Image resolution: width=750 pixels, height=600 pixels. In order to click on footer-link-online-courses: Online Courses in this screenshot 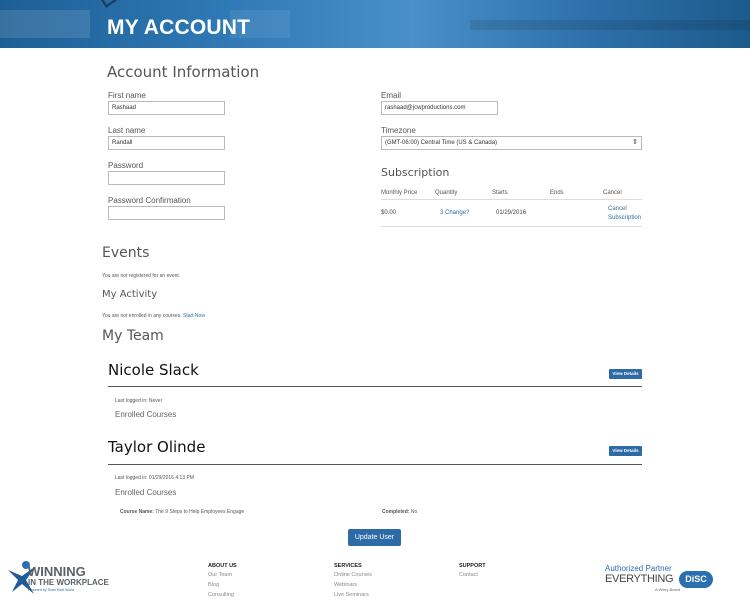, I will do `click(353, 575)`.